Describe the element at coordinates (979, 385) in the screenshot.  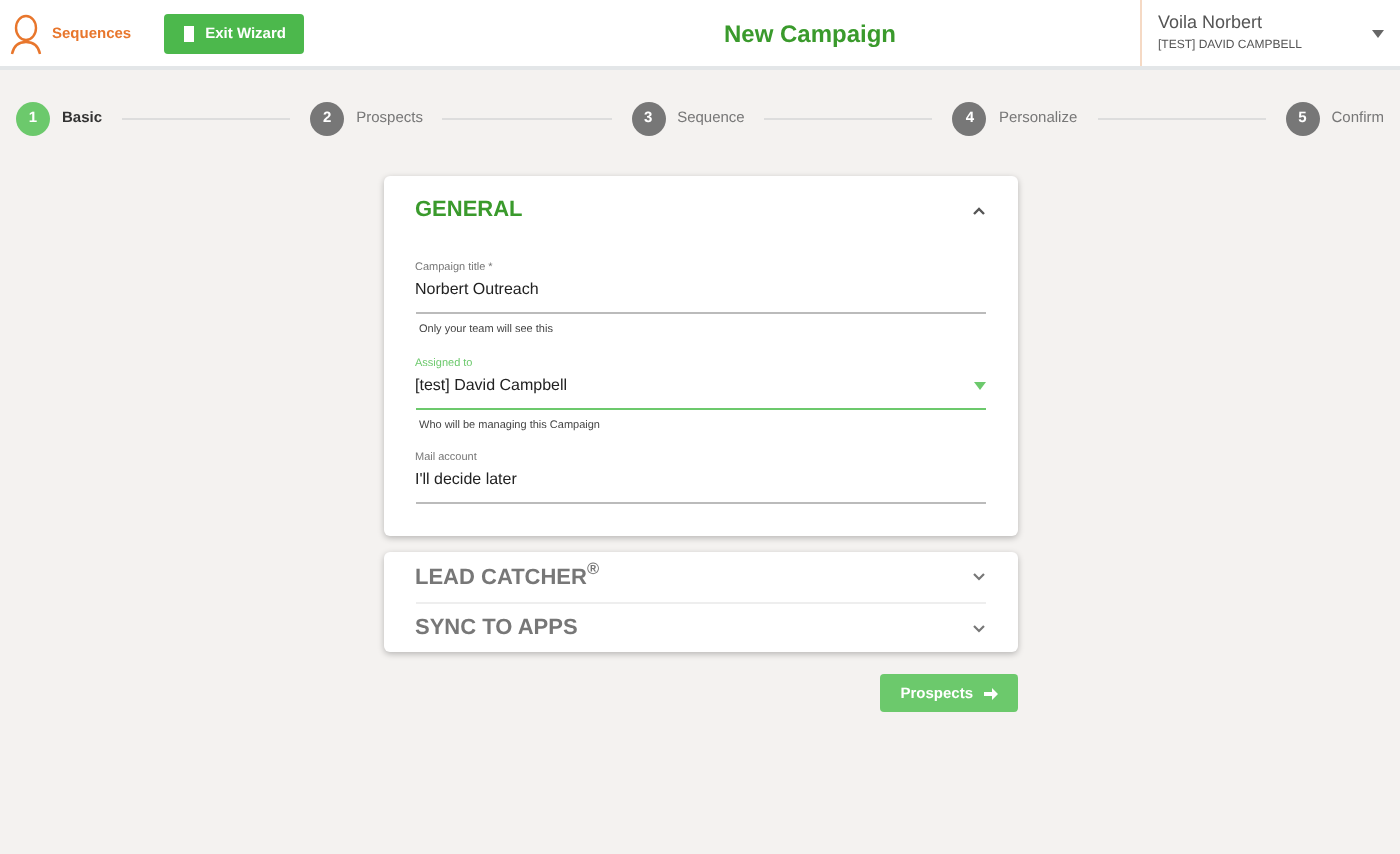
I see `dropdown-caret-icon` at that location.